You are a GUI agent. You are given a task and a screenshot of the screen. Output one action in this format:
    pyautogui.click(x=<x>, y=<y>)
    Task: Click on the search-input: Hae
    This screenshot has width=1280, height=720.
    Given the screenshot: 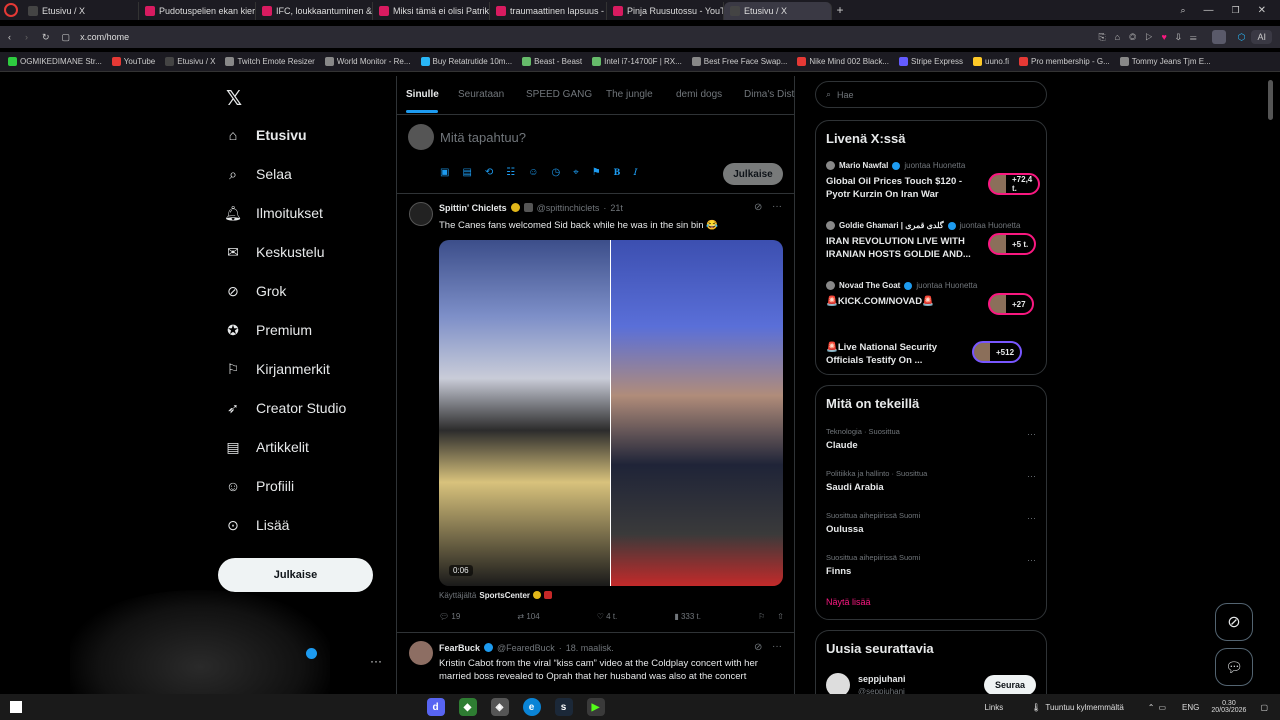 What is the action you would take?
    pyautogui.click(x=845, y=95)
    